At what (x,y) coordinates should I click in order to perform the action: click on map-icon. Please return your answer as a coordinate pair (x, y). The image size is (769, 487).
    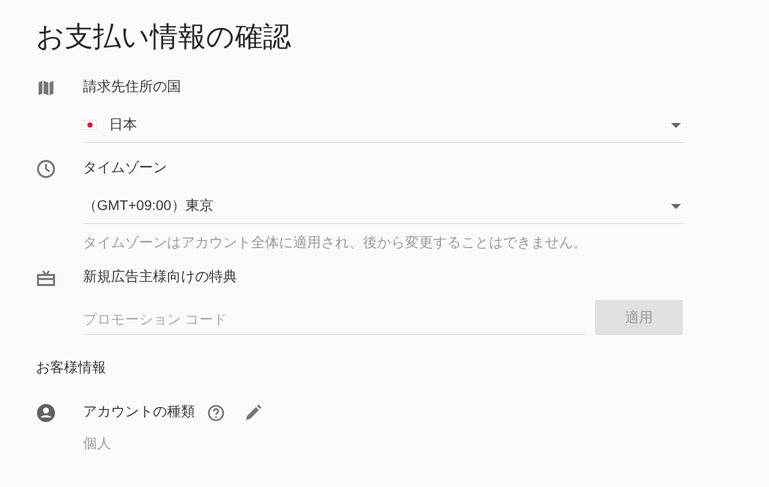
    Looking at the image, I should click on (46, 88).